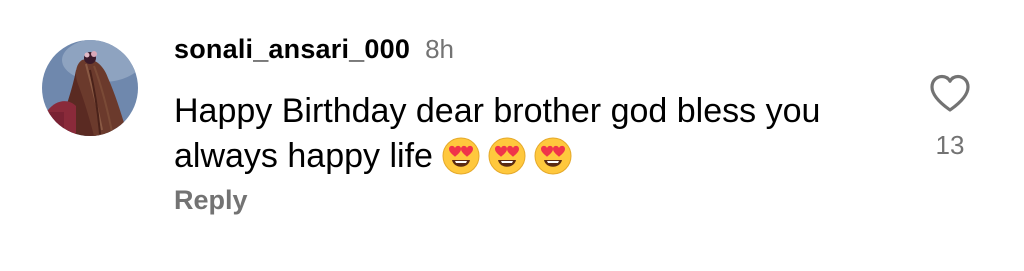 This screenshot has height=271, width=1024. I want to click on like-count: 13, so click(950, 145).